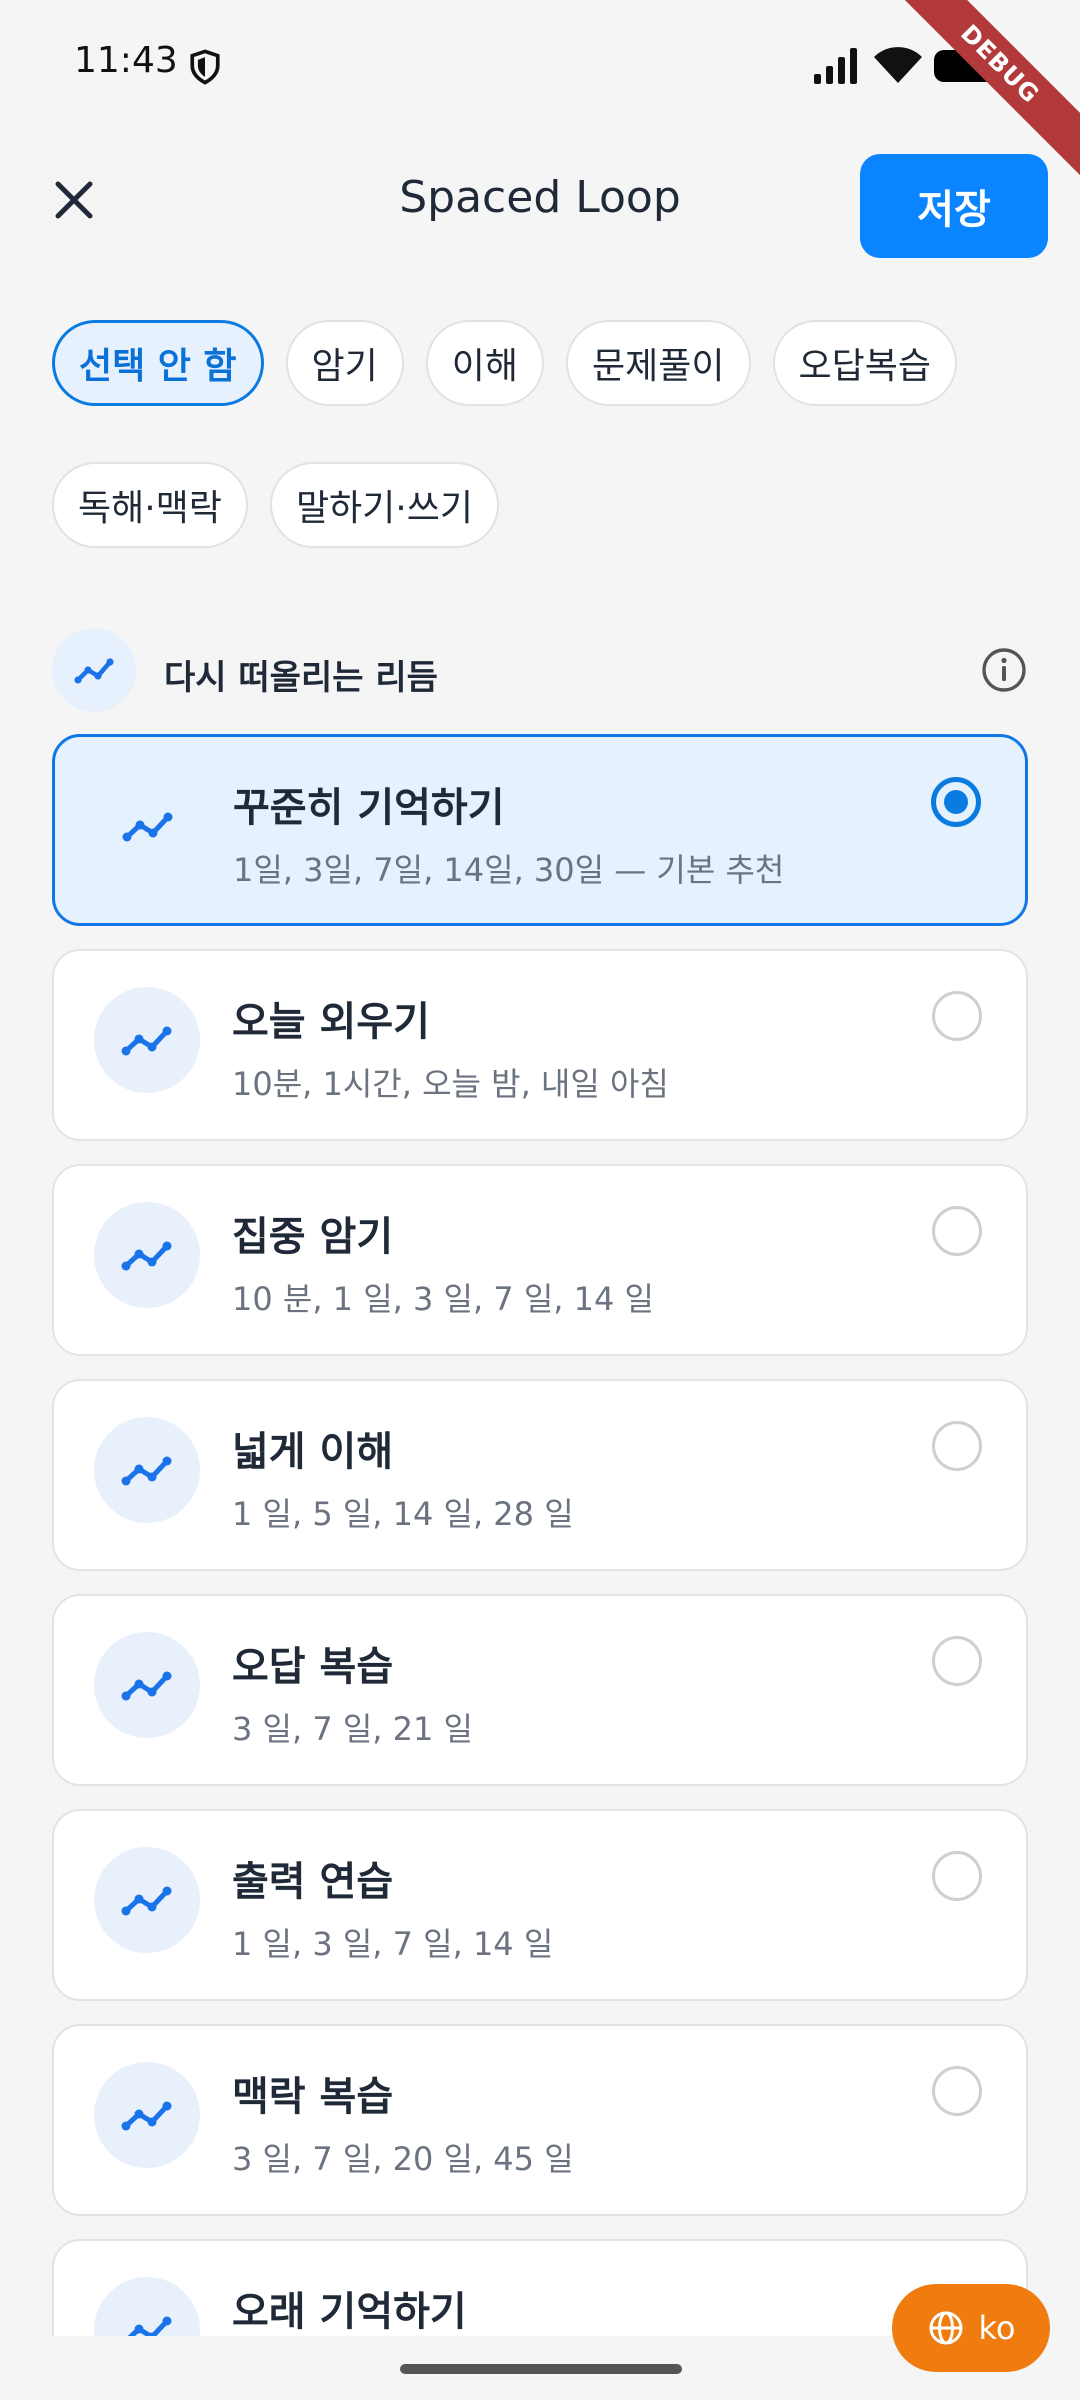 This screenshot has width=1080, height=2400. I want to click on rhythm-card: 넓게 이해 1 일, 5 일, 14 일, 28 일, so click(540, 1475).